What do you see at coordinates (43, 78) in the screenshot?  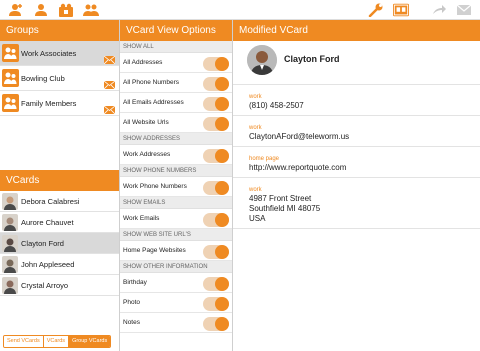 I see `group-label: Bowling Club` at bounding box center [43, 78].